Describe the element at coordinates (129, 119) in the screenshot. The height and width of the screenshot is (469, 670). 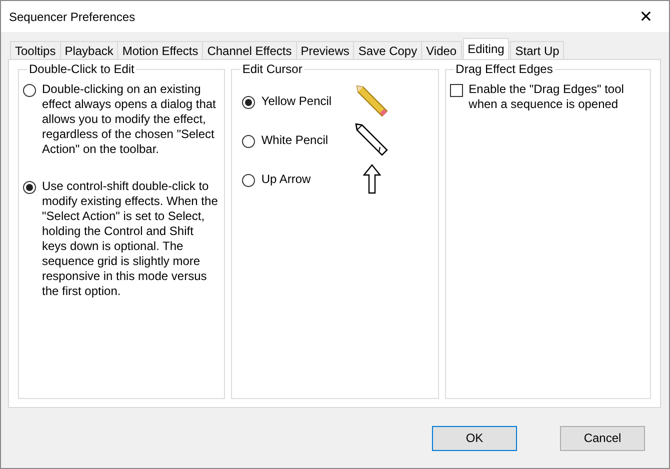
I see `radio-label: Double-clicking on an existing effect always opens a dialog that allows you to modify the effect, regardless of the chosen "Select Action" on the toolbar.` at that location.